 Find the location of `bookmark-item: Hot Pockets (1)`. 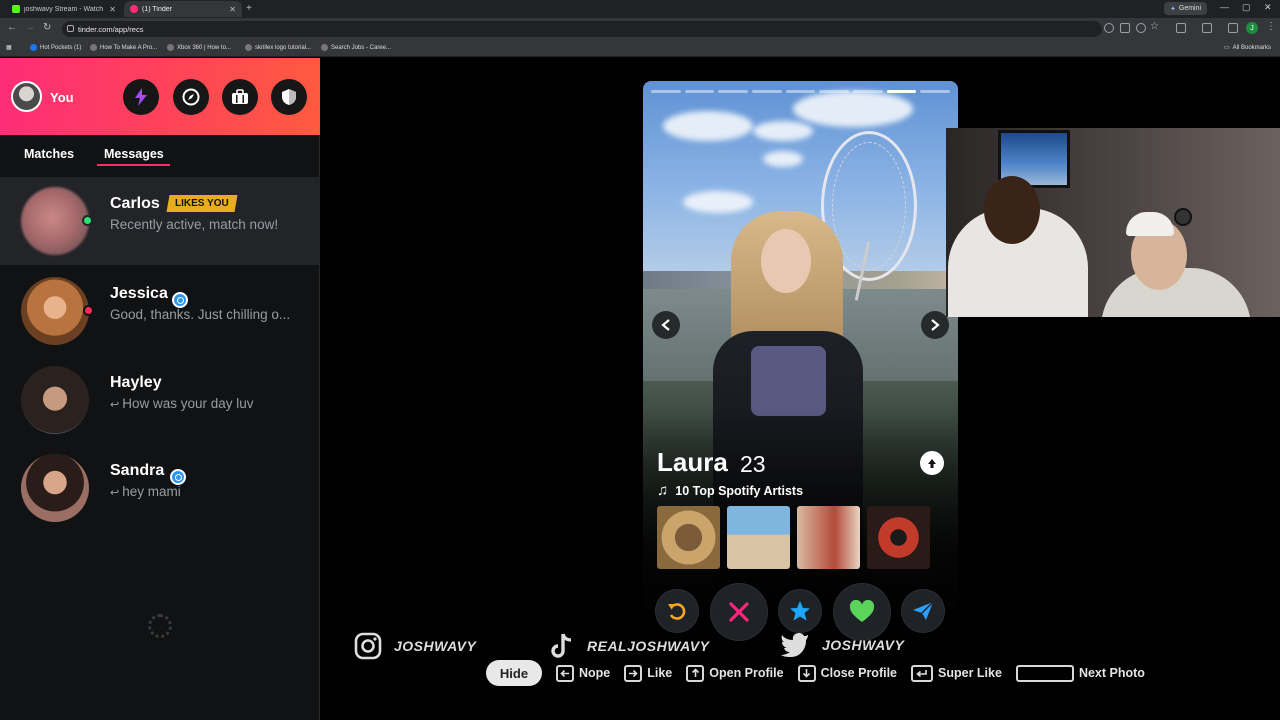

bookmark-item: Hot Pockets (1) is located at coordinates (55, 47).